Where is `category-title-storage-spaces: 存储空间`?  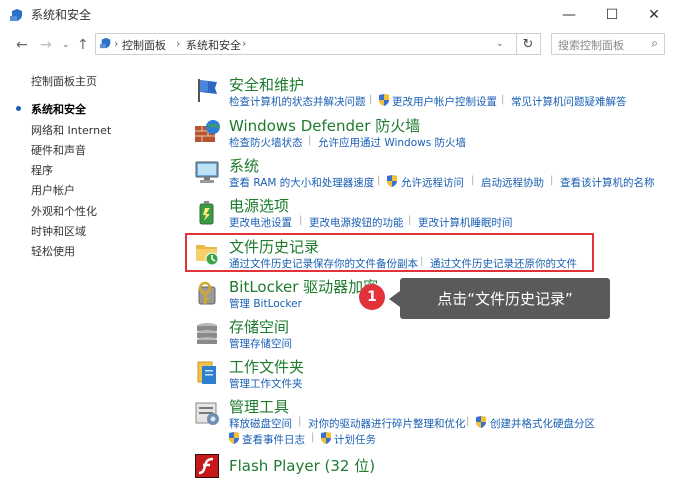
category-title-storage-spaces: 存储空间 is located at coordinates (259, 326).